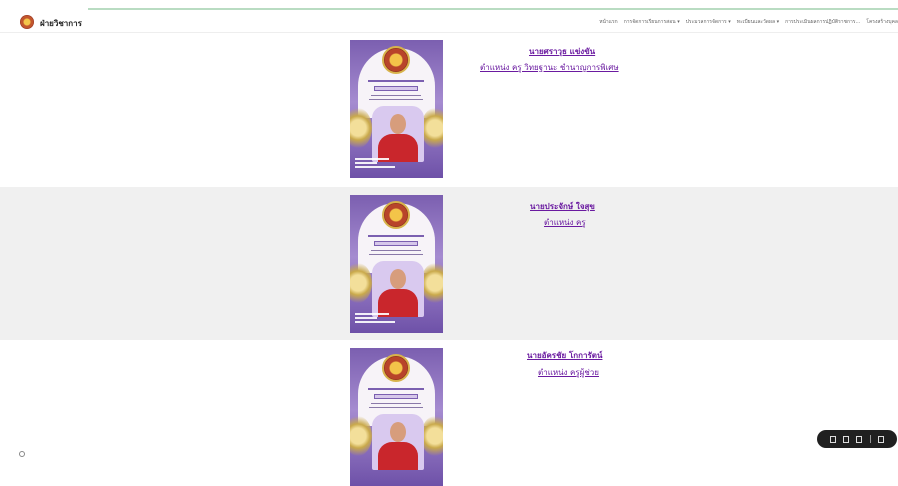 Image resolution: width=898 pixels, height=486 pixels. I want to click on person-shirt, so click(398, 456).